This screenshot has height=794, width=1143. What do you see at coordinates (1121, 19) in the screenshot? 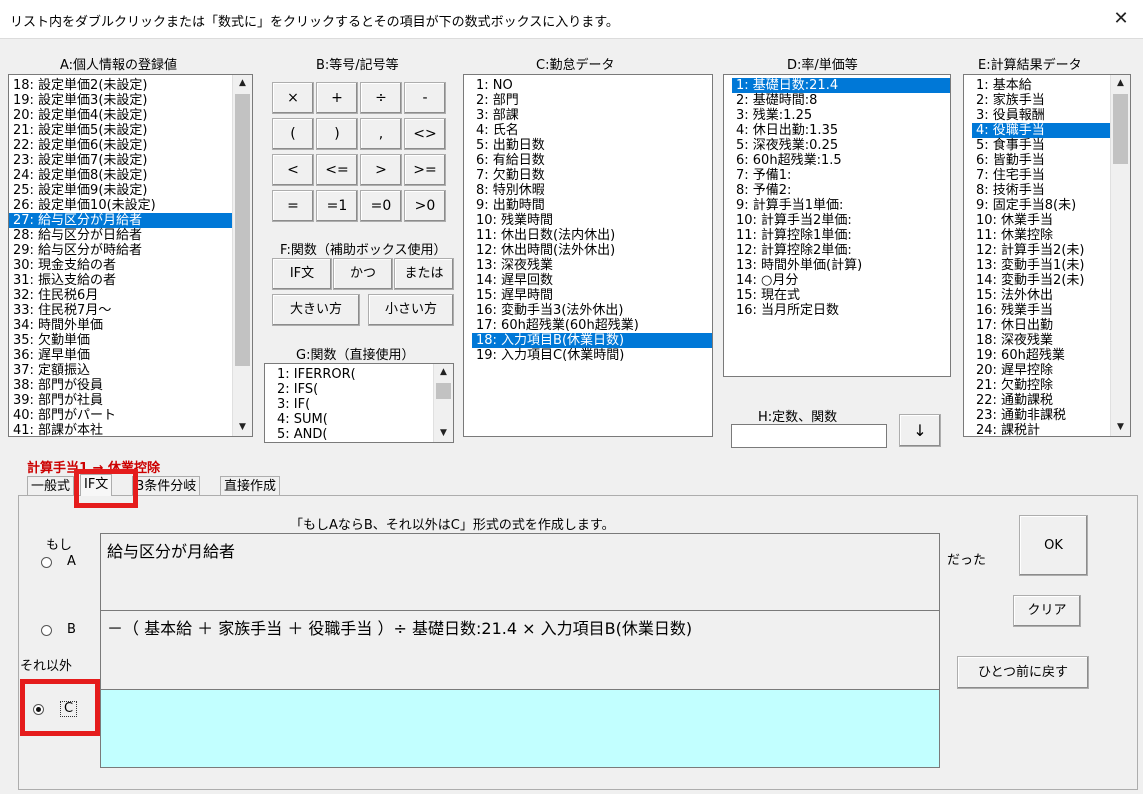
I see `close-button: ✕` at bounding box center [1121, 19].